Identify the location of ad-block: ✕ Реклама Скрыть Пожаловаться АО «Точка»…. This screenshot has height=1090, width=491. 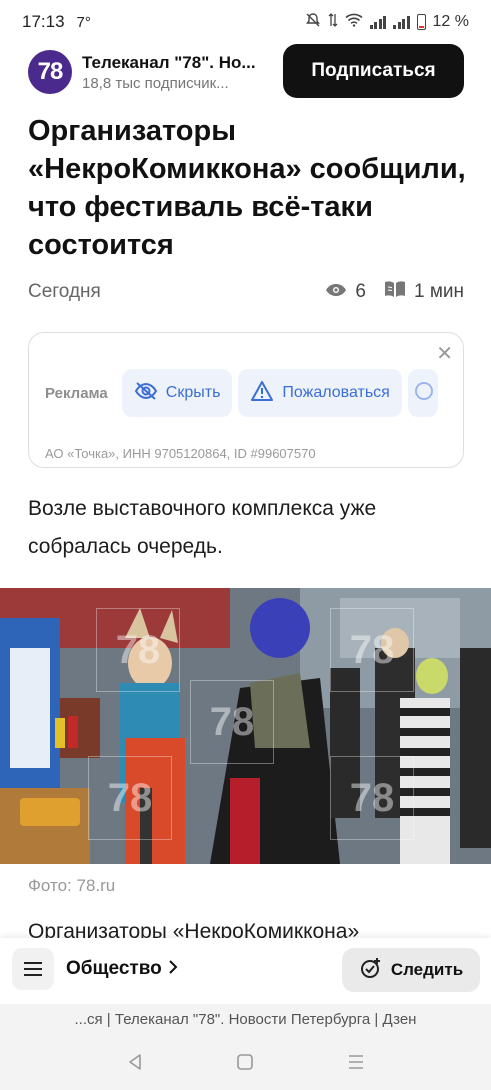
(246, 400).